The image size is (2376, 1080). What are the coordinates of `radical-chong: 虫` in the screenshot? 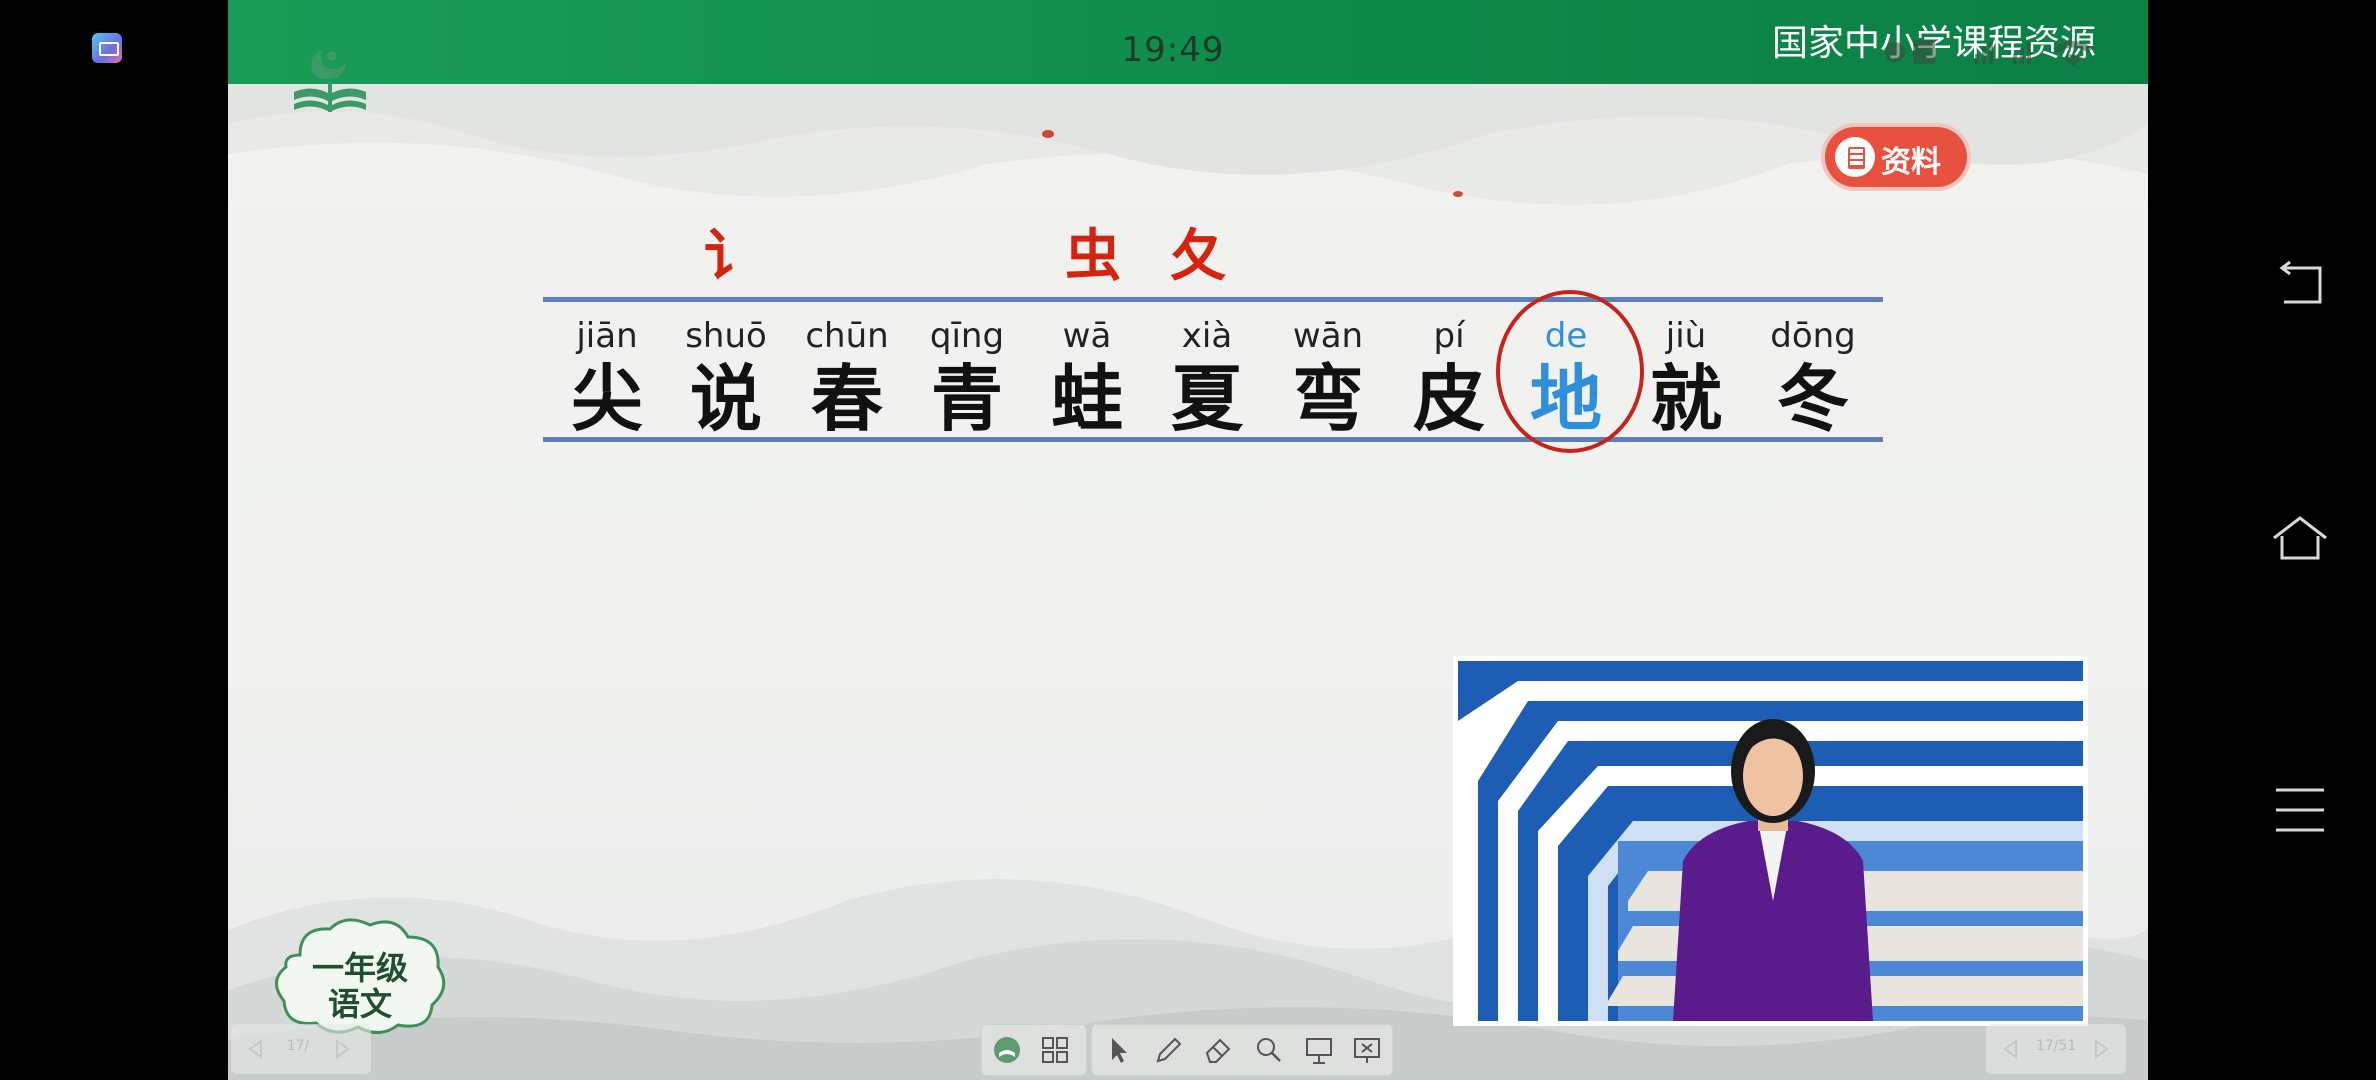 It's located at (1093, 256).